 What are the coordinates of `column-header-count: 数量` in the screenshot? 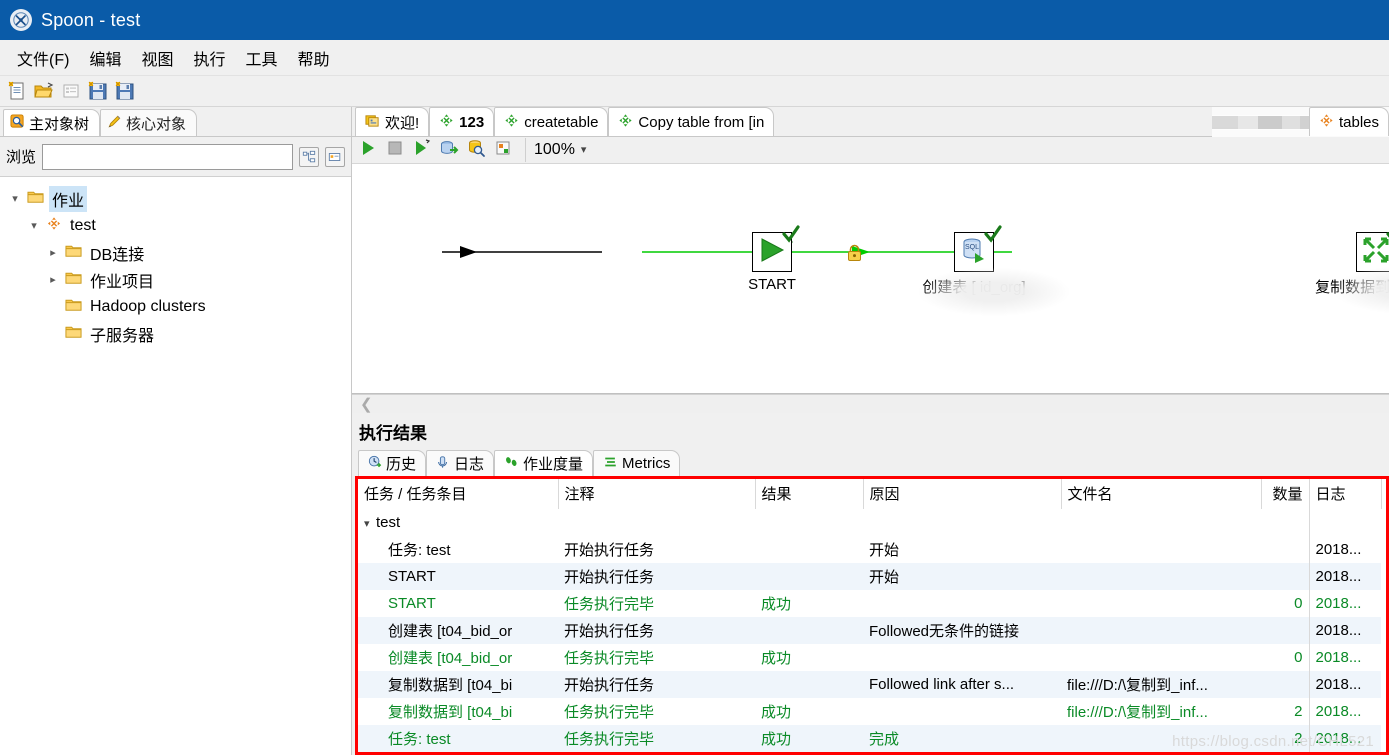 It's located at (1285, 494).